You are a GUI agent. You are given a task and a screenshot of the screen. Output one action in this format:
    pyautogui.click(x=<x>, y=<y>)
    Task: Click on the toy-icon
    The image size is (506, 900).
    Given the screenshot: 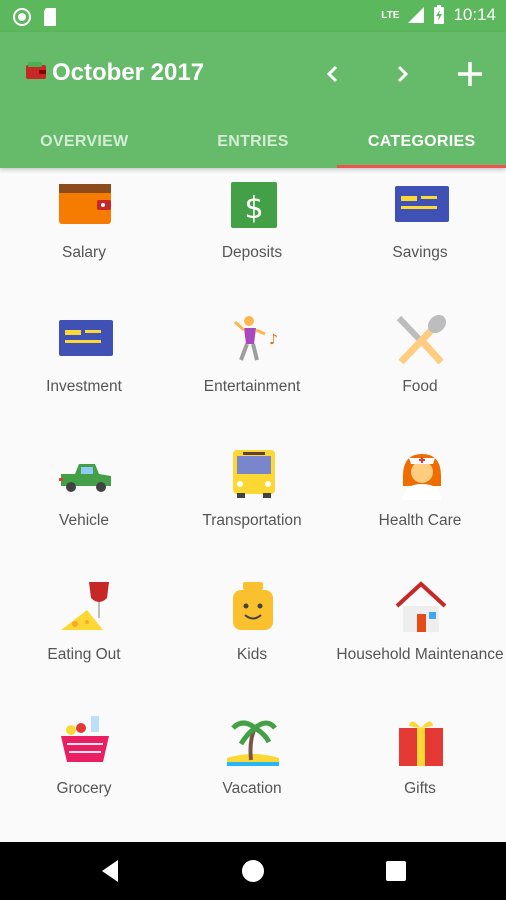 What is the action you would take?
    pyautogui.click(x=253, y=606)
    